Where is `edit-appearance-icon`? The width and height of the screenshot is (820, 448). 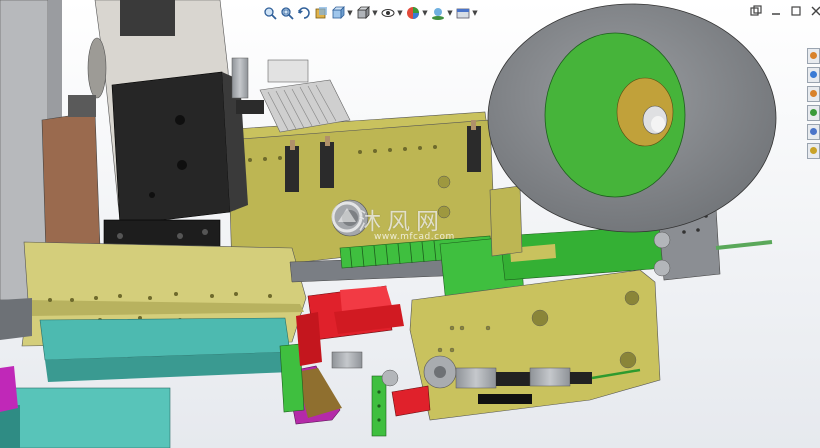 edit-appearance-icon is located at coordinates (412, 13).